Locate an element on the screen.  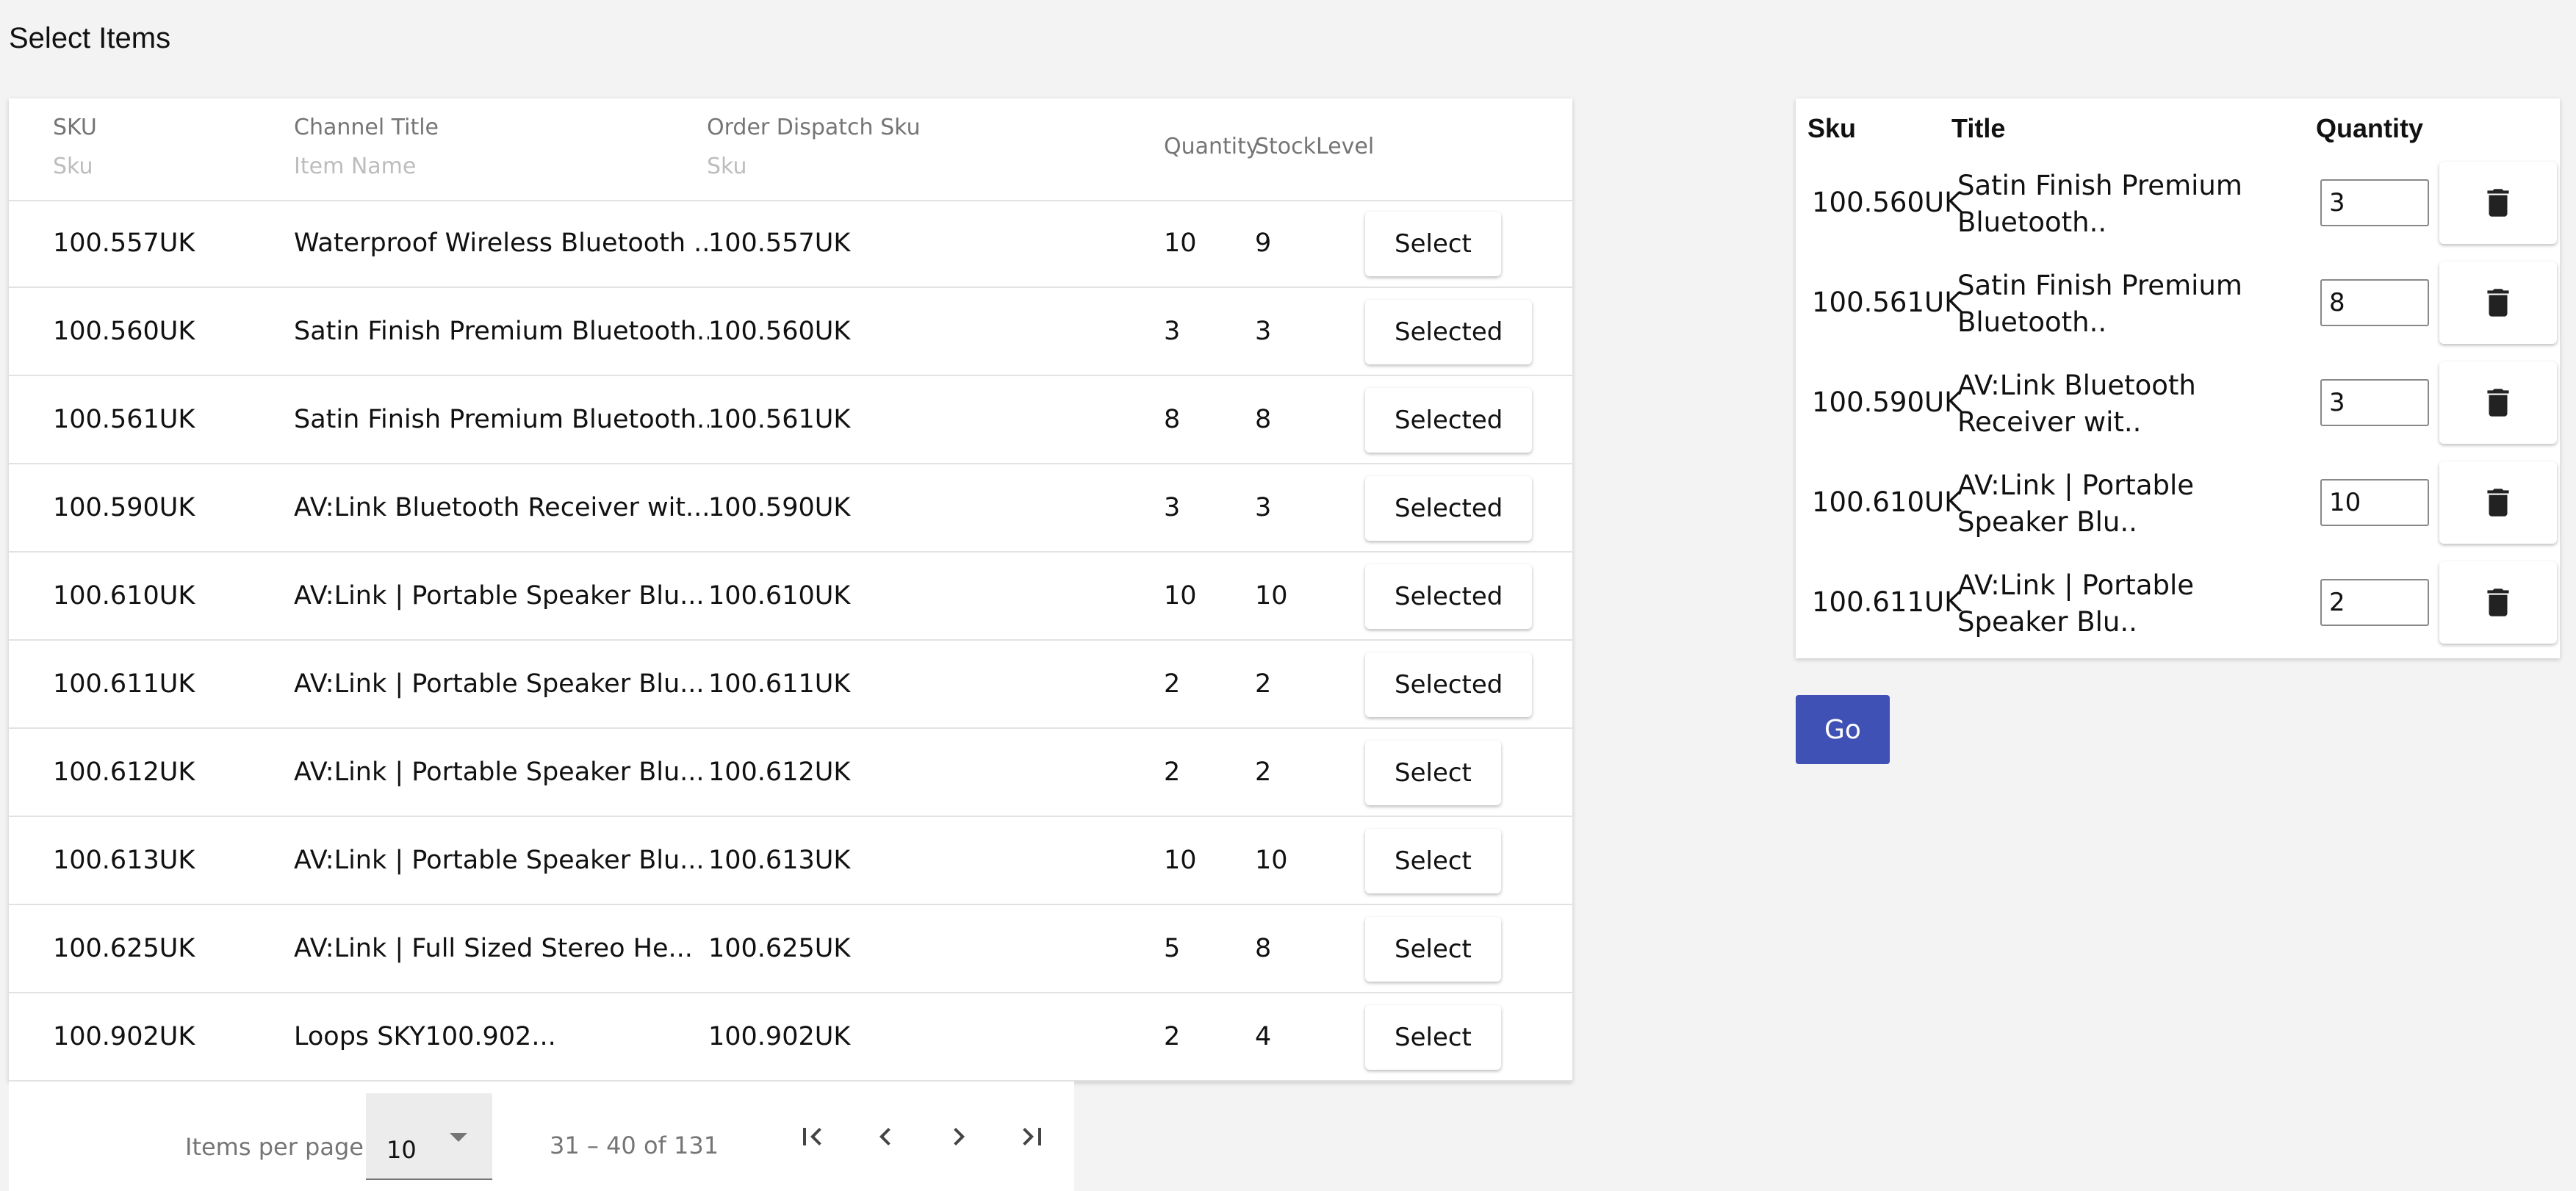
row-sku: 100.560UK is located at coordinates (124, 331).